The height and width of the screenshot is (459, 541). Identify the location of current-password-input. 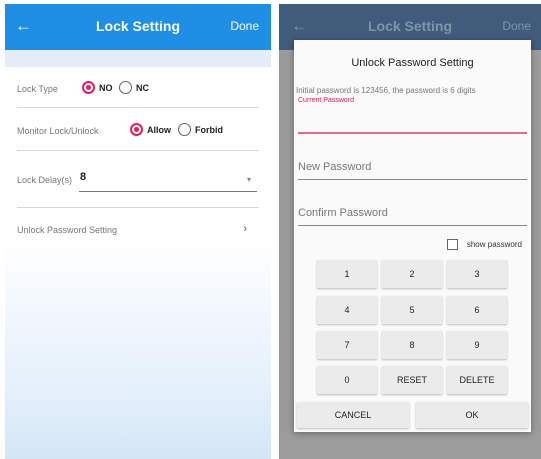
(412, 133).